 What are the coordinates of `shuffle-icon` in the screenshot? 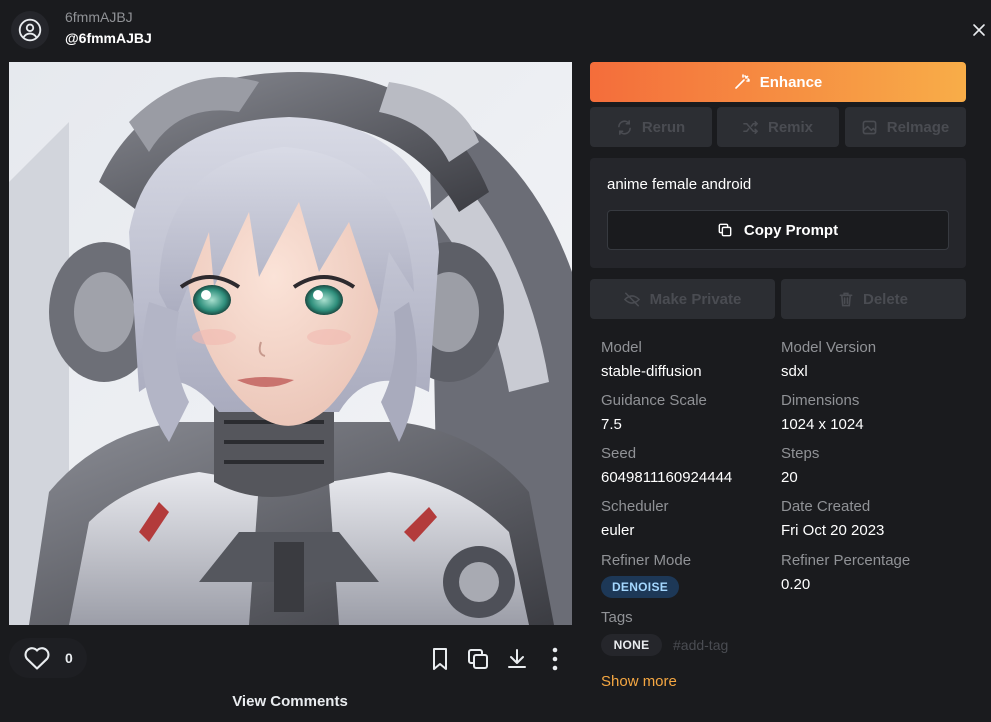 It's located at (750, 127).